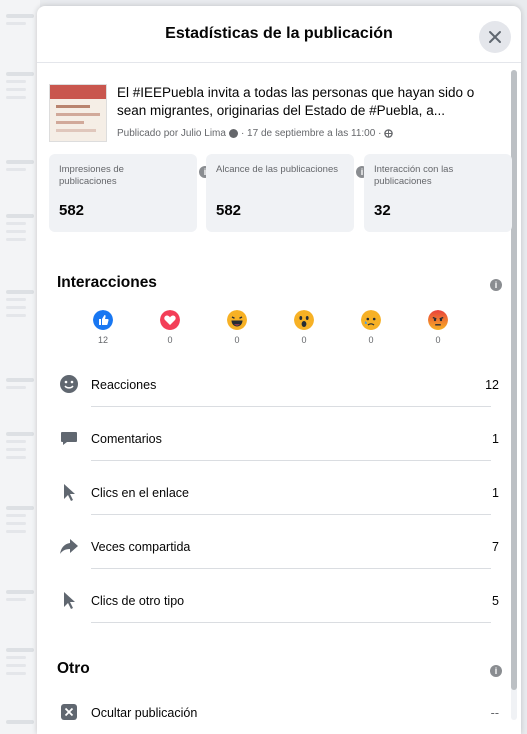  What do you see at coordinates (389, 133) in the screenshot?
I see `globe-icon` at bounding box center [389, 133].